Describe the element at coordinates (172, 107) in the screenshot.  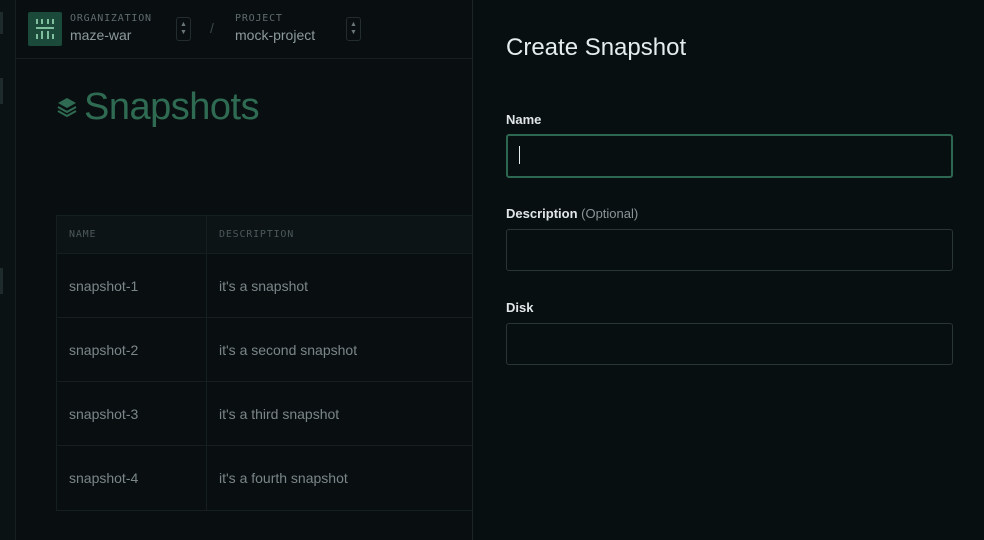
I see `page-heading: Snapshots` at that location.